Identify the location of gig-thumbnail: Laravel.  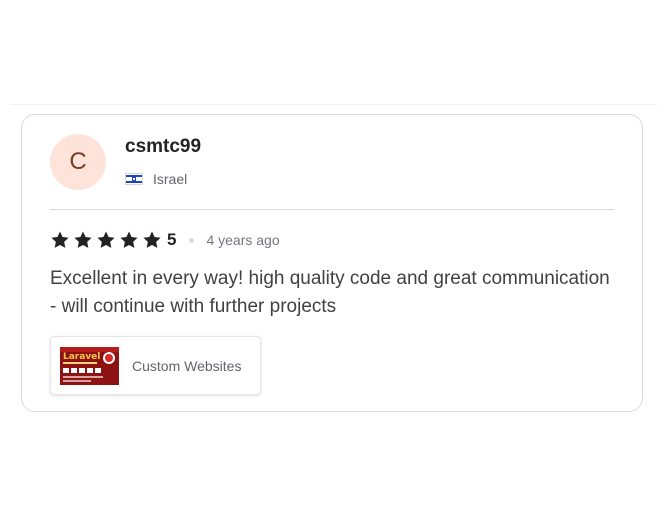
(89, 365).